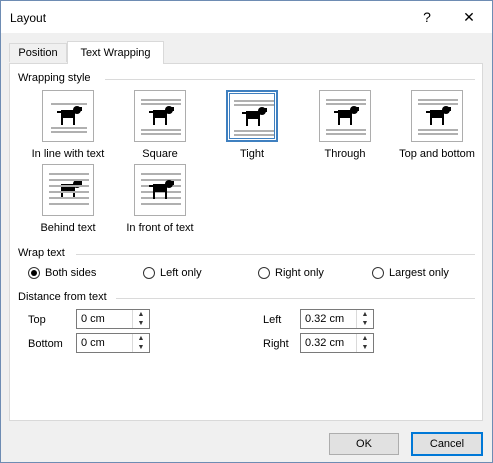 The height and width of the screenshot is (463, 493). Describe the element at coordinates (437, 116) in the screenshot. I see `top-bottom-wrap-icon` at that location.